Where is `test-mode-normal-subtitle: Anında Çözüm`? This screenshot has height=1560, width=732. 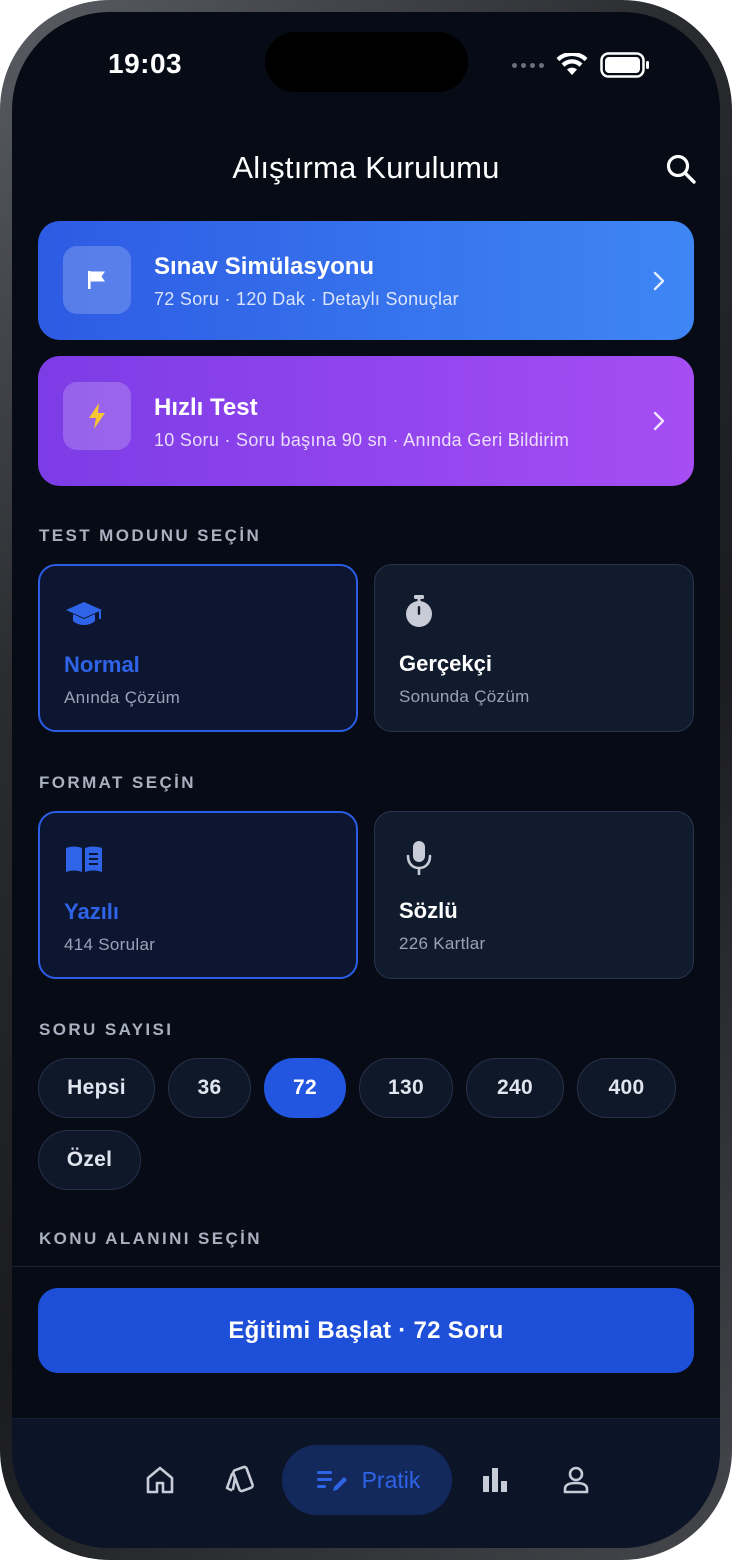
test-mode-normal-subtitle: Anında Çözüm is located at coordinates (122, 697).